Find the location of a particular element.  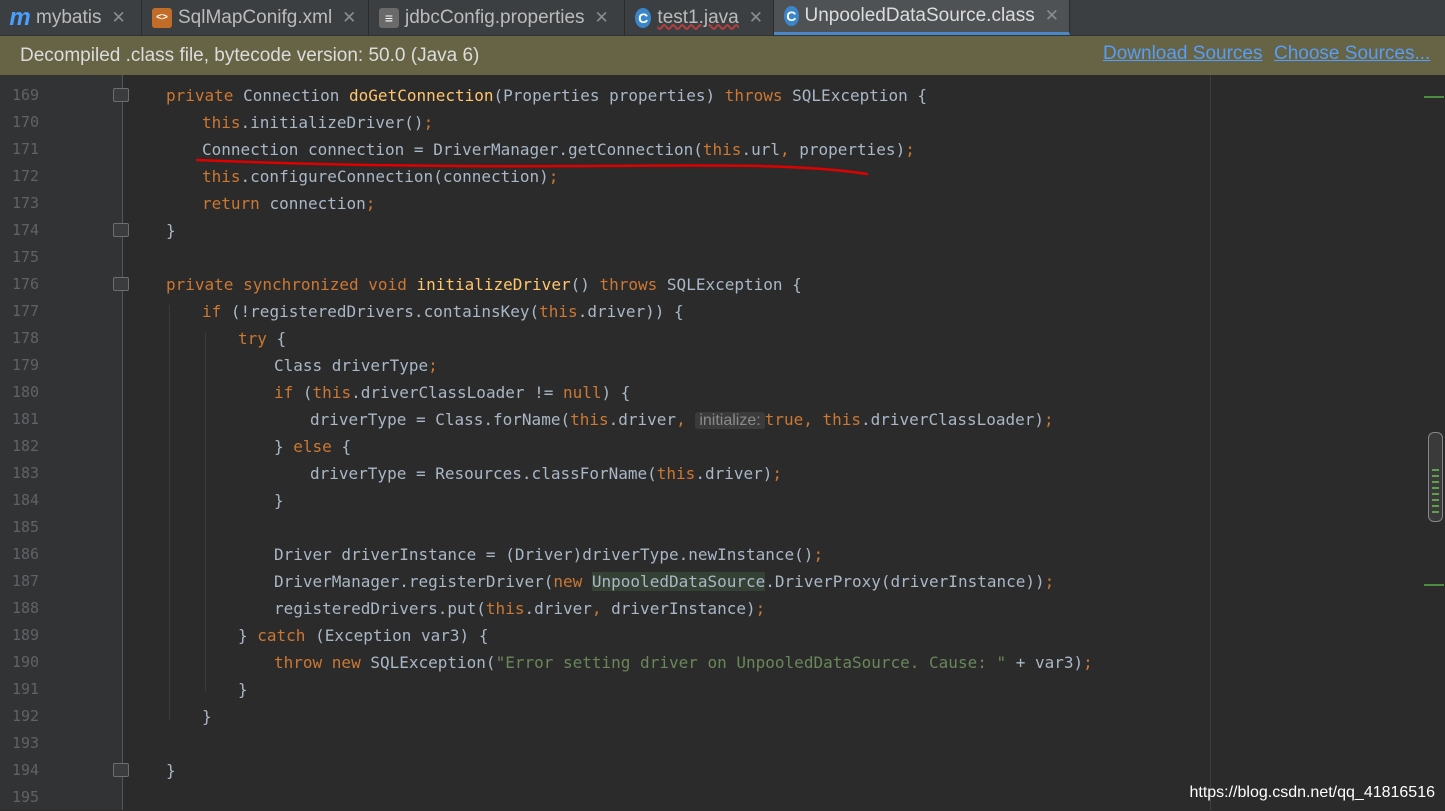

tab-unpooleddatasource-class: C UnpooledDataSource.class ✕ is located at coordinates (922, 17).